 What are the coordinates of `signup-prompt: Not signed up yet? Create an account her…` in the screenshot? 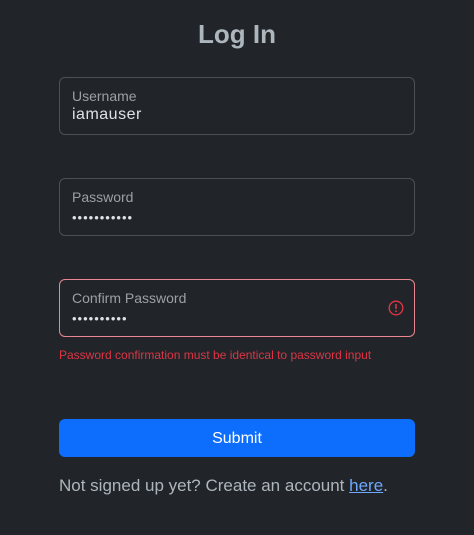 It's located at (223, 486).